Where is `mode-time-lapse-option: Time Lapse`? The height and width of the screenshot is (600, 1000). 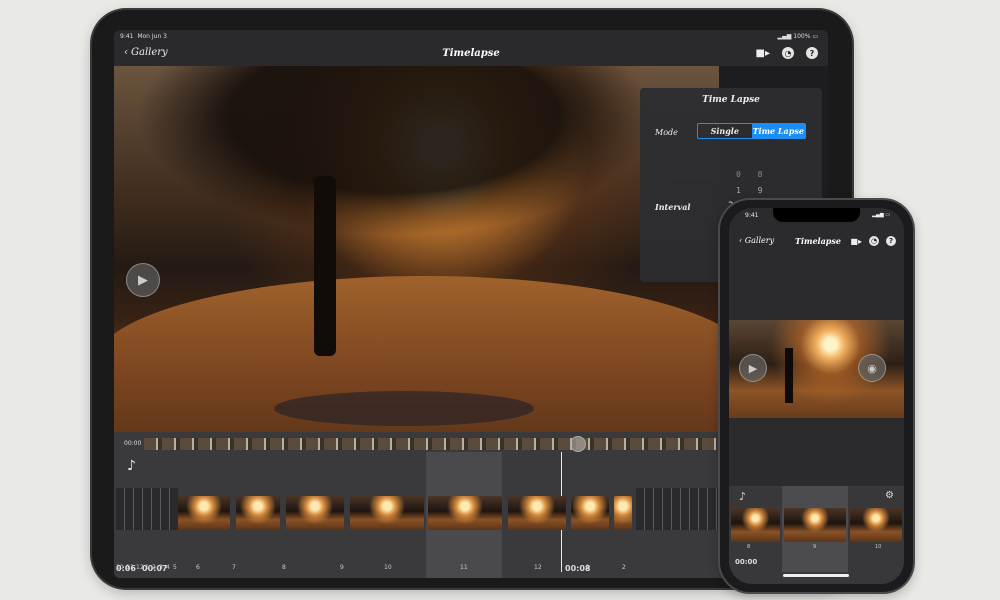
mode-time-lapse-option: Time Lapse is located at coordinates (778, 131).